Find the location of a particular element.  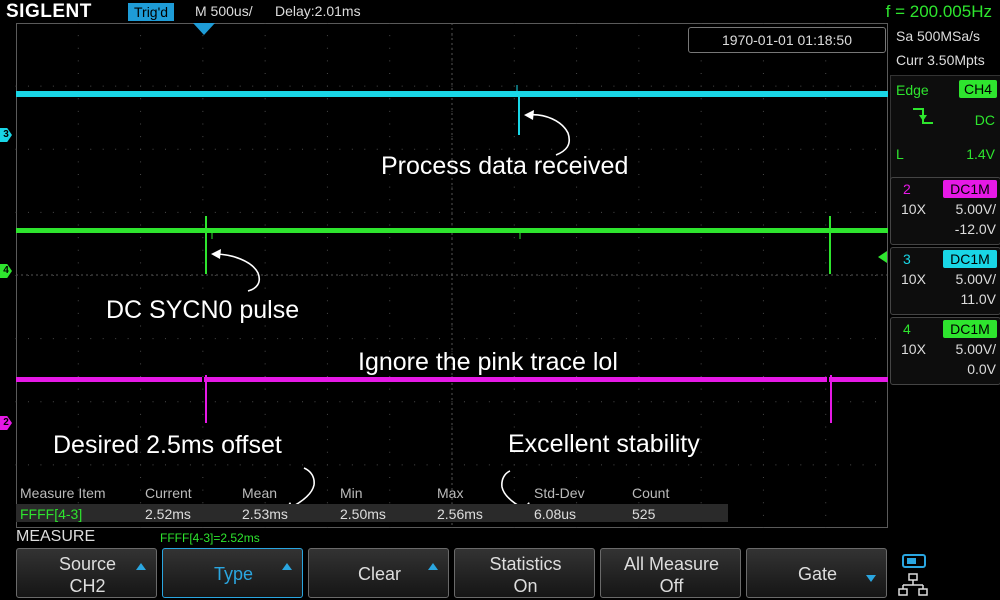

ch4-info-box: 4 DC1M 10X 5.00V/ 0.0V is located at coordinates (945, 351).